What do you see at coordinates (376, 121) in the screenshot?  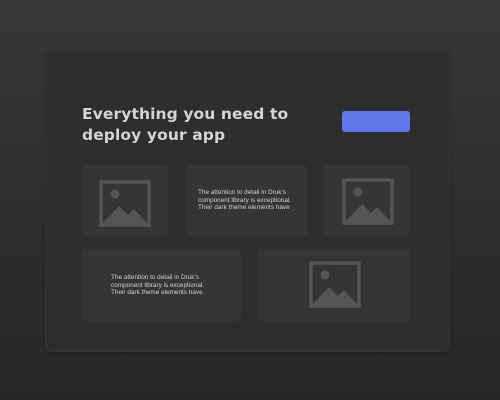 I see `cta-button` at bounding box center [376, 121].